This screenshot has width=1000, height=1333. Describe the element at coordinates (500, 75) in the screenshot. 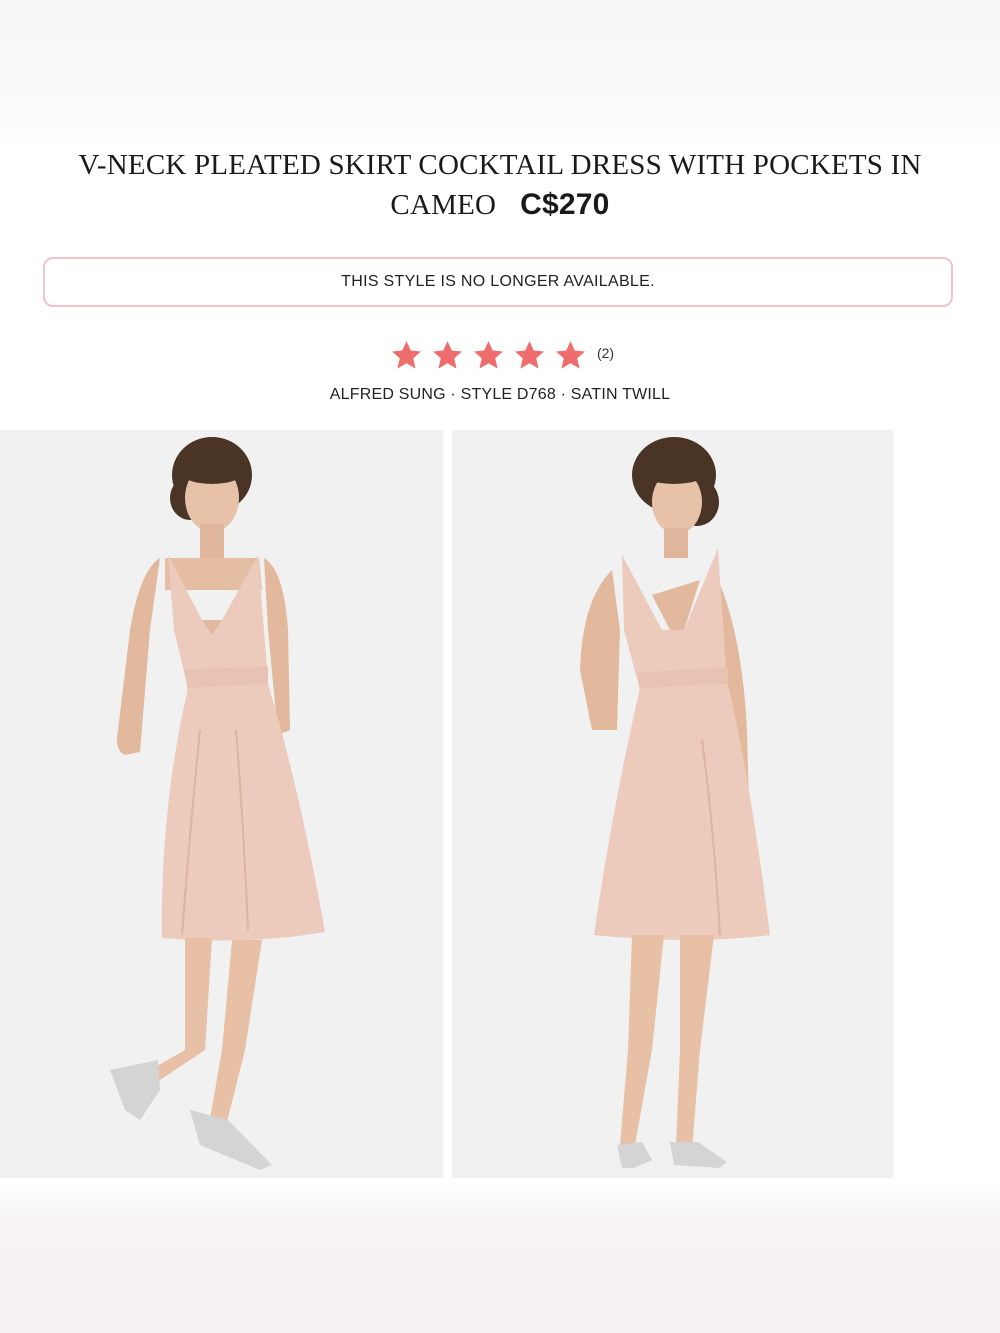

I see `top-fade-background` at that location.